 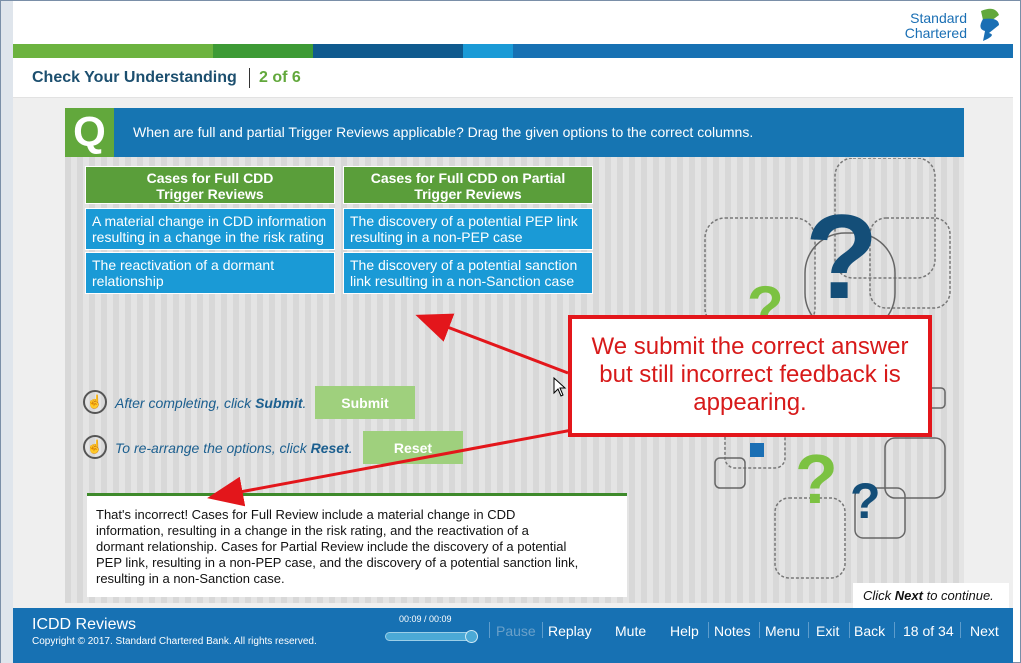 I want to click on continue-hint: Click Next to continue., so click(x=931, y=595).